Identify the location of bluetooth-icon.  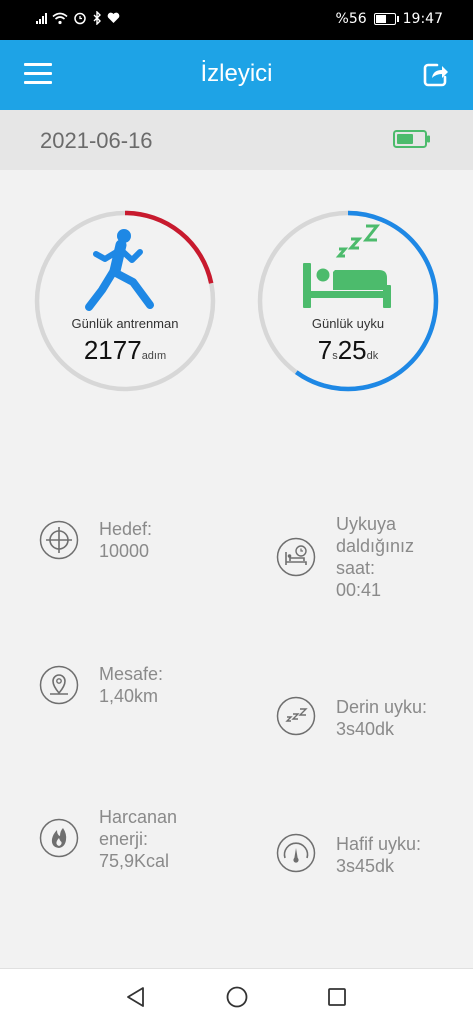
(97, 18).